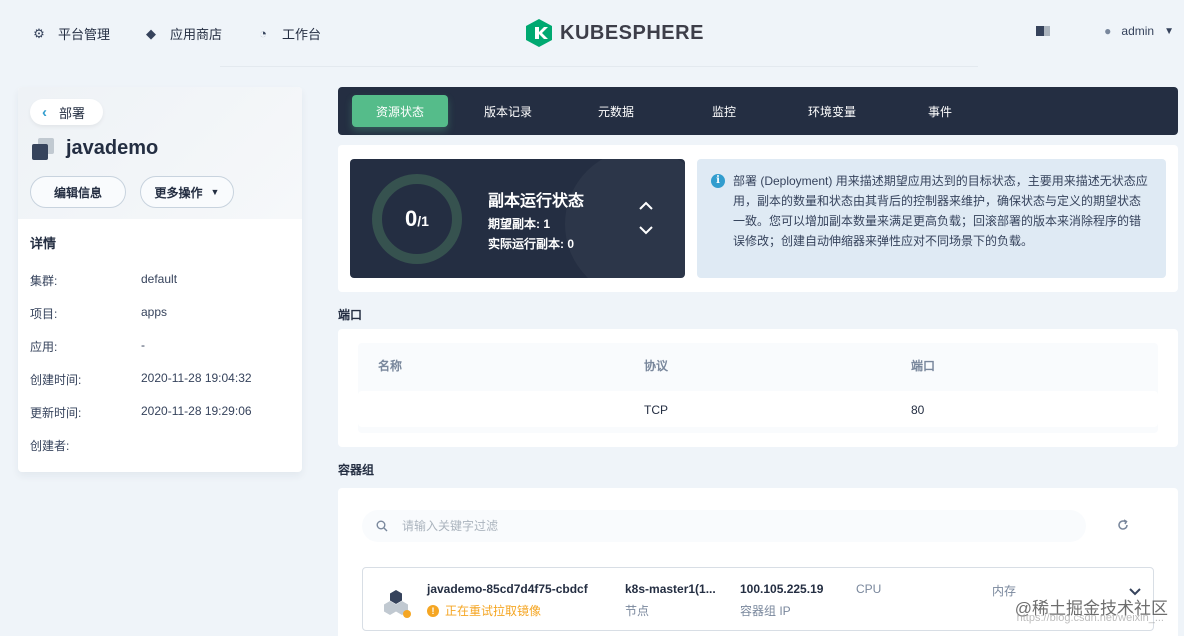  What do you see at coordinates (718, 181) in the screenshot?
I see `info-icon: i` at bounding box center [718, 181].